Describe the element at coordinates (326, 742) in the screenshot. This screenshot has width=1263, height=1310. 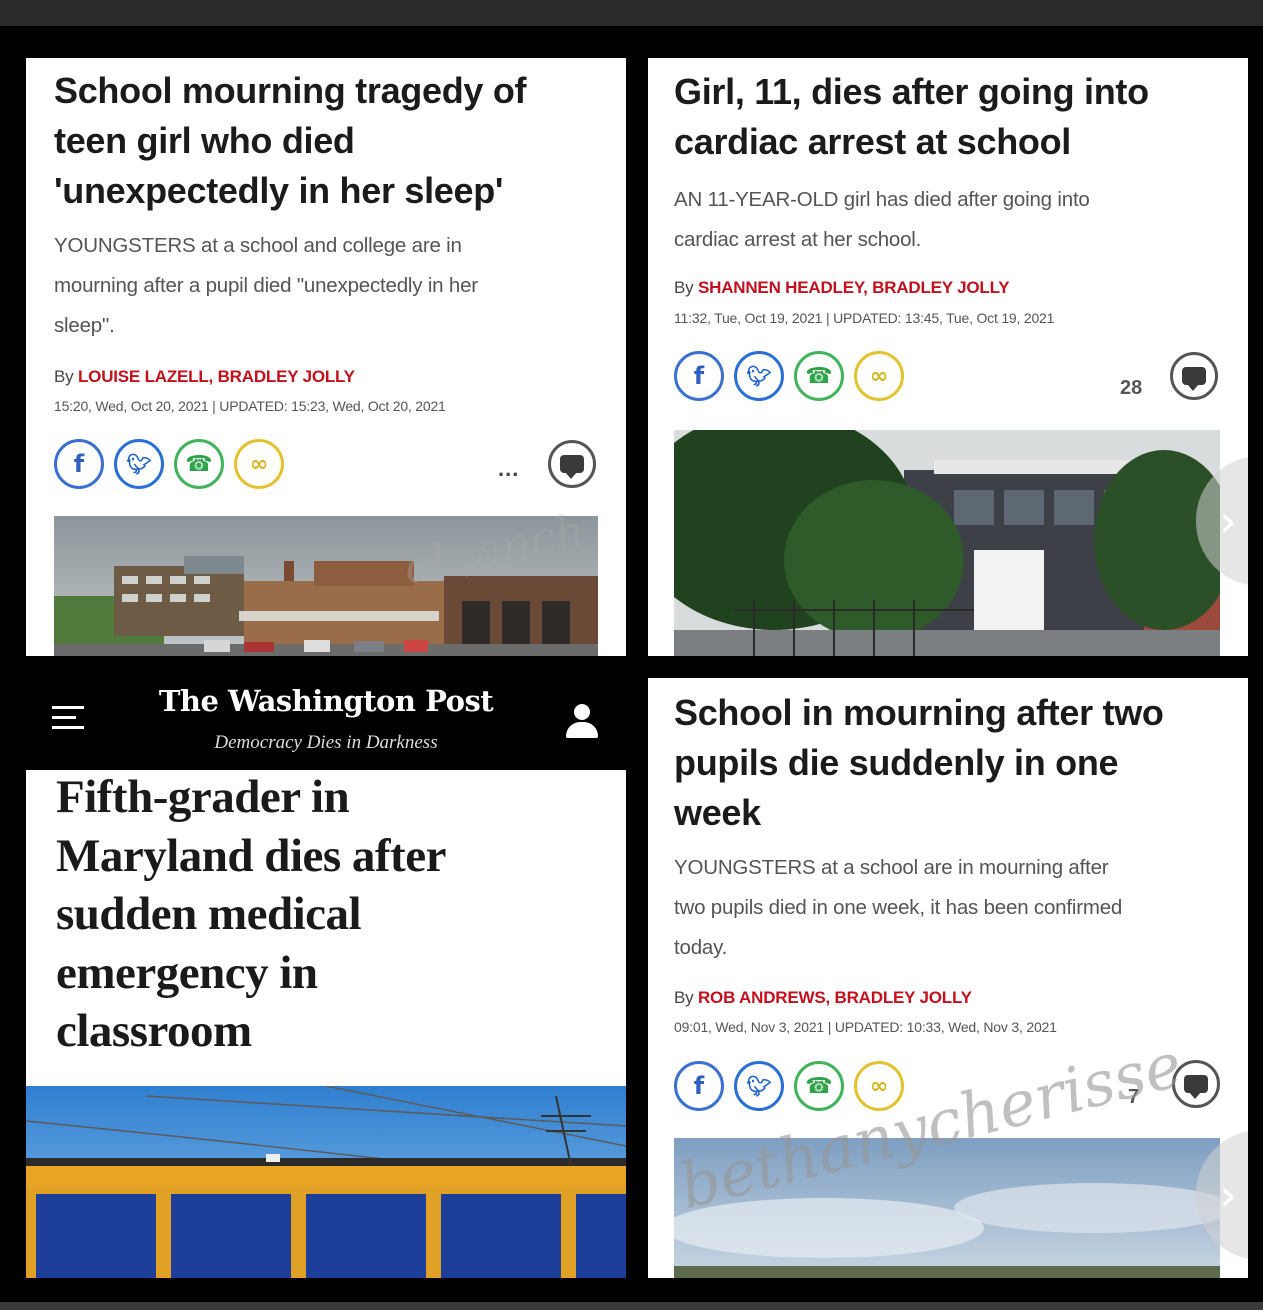
I see `masthead-tagline: Democracy Dies in Darkness` at that location.